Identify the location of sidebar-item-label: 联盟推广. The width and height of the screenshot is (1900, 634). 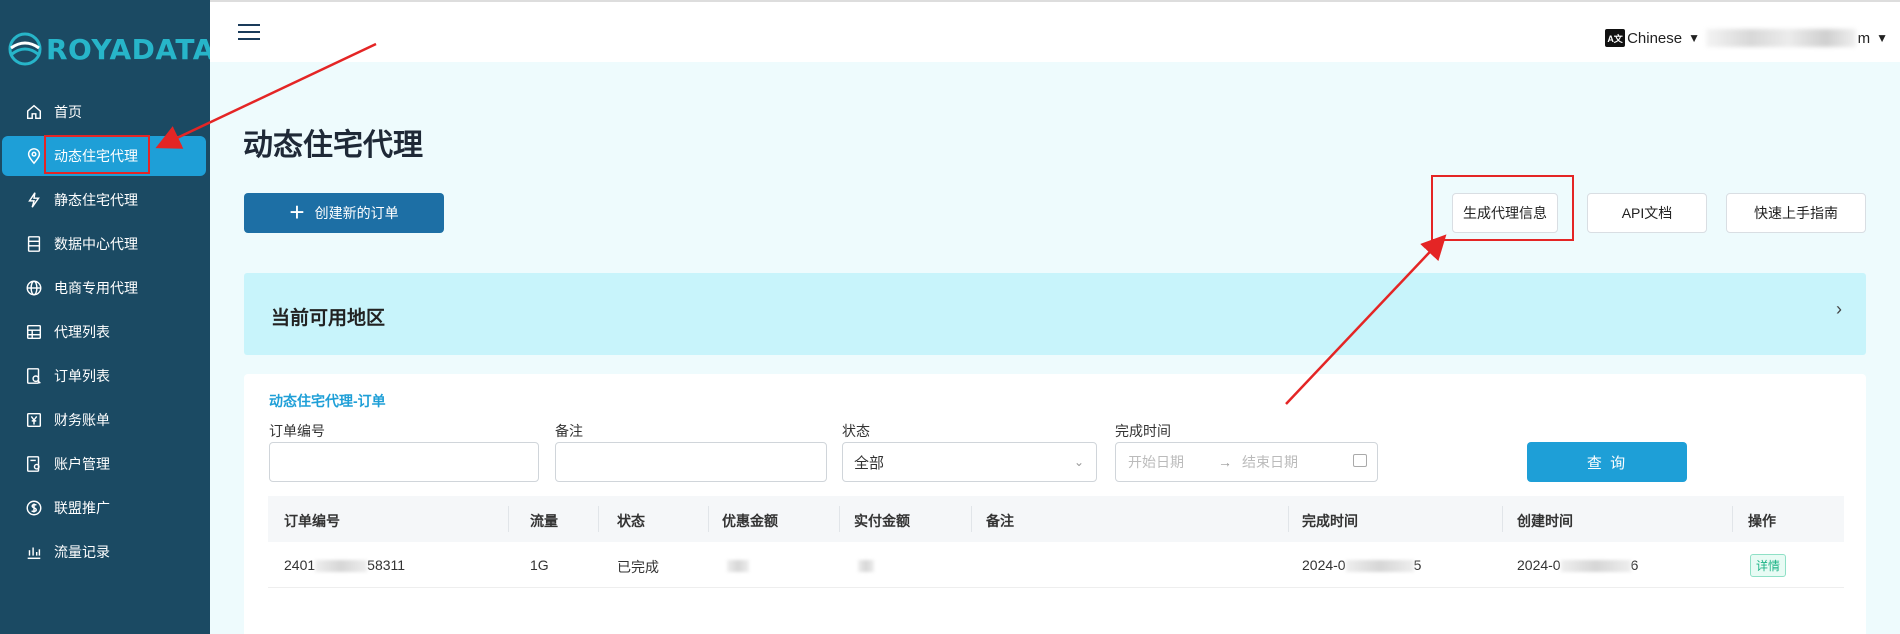
(82, 508).